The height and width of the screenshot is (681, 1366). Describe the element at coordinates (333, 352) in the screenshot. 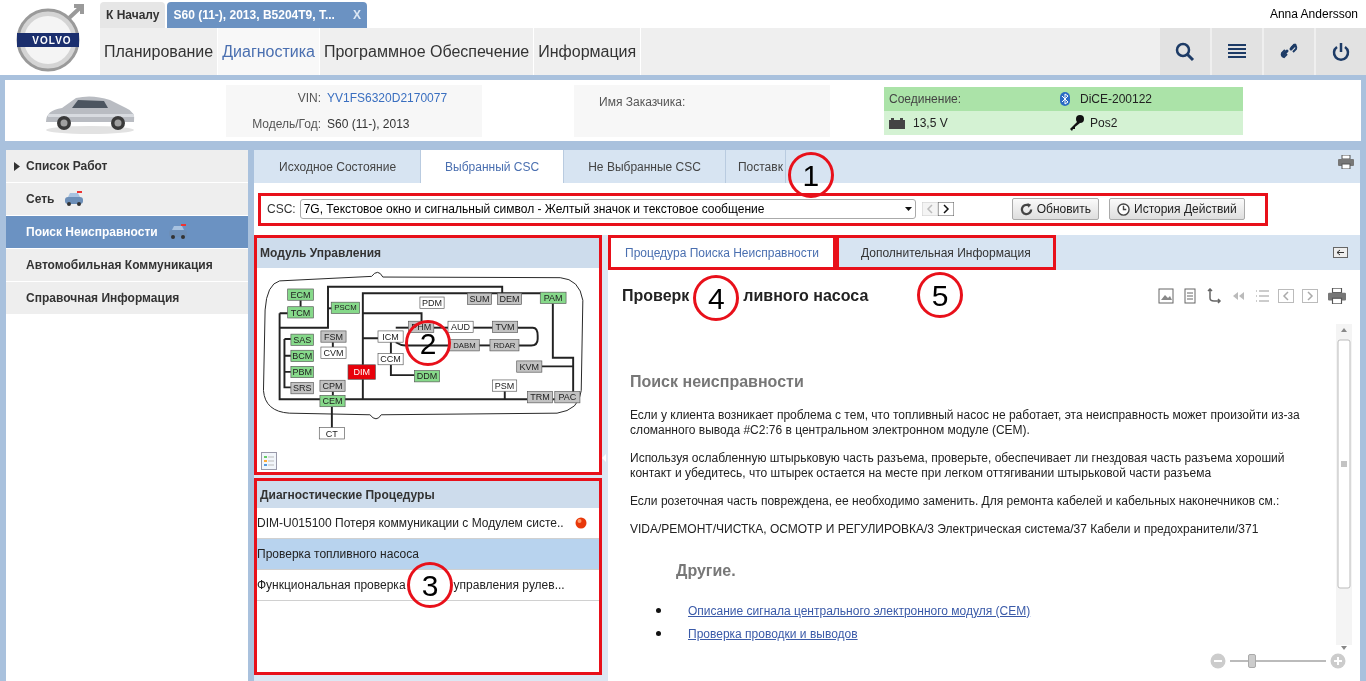

I see `module-node: CVM` at that location.